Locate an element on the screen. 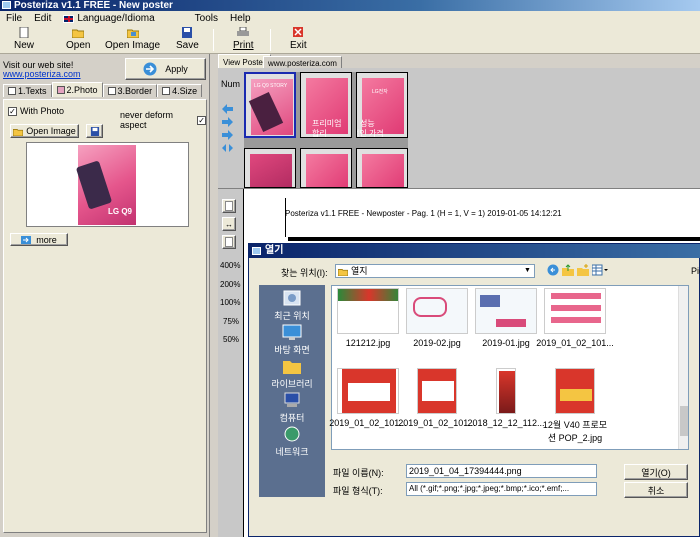 The height and width of the screenshot is (537, 700). zoom-75: 75% is located at coordinates (231, 321).